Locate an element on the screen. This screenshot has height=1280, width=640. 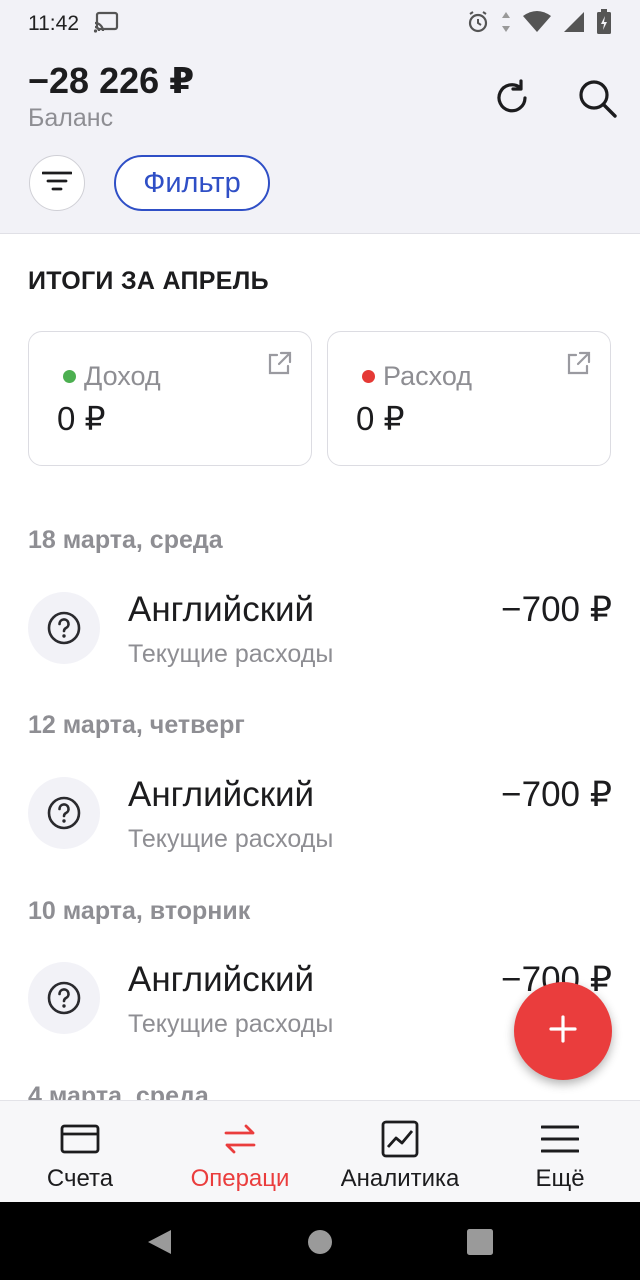
nav-item-operations: Операци is located at coordinates (240, 1152).